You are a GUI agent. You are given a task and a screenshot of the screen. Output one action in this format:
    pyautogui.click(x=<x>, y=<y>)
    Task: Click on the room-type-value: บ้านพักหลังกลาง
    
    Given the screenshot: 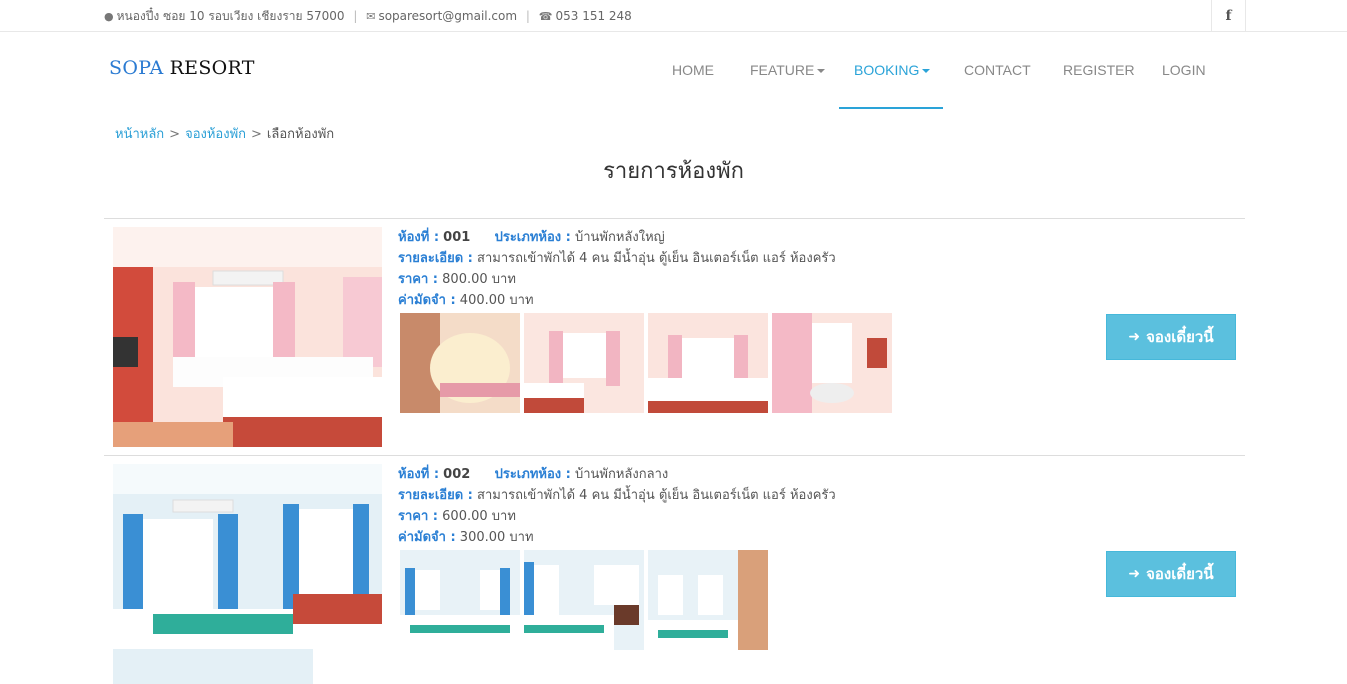 What is the action you would take?
    pyautogui.click(x=621, y=474)
    